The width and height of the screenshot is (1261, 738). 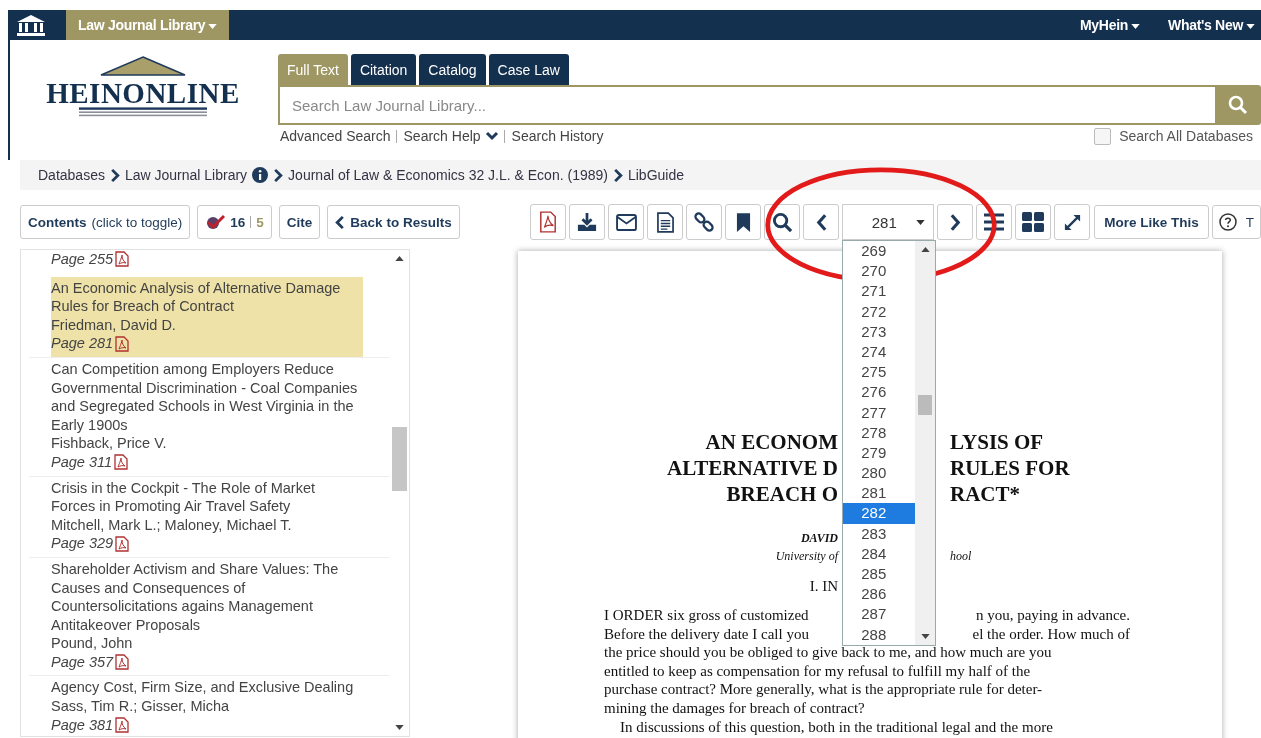 I want to click on page-option: 280, so click(x=879, y=473).